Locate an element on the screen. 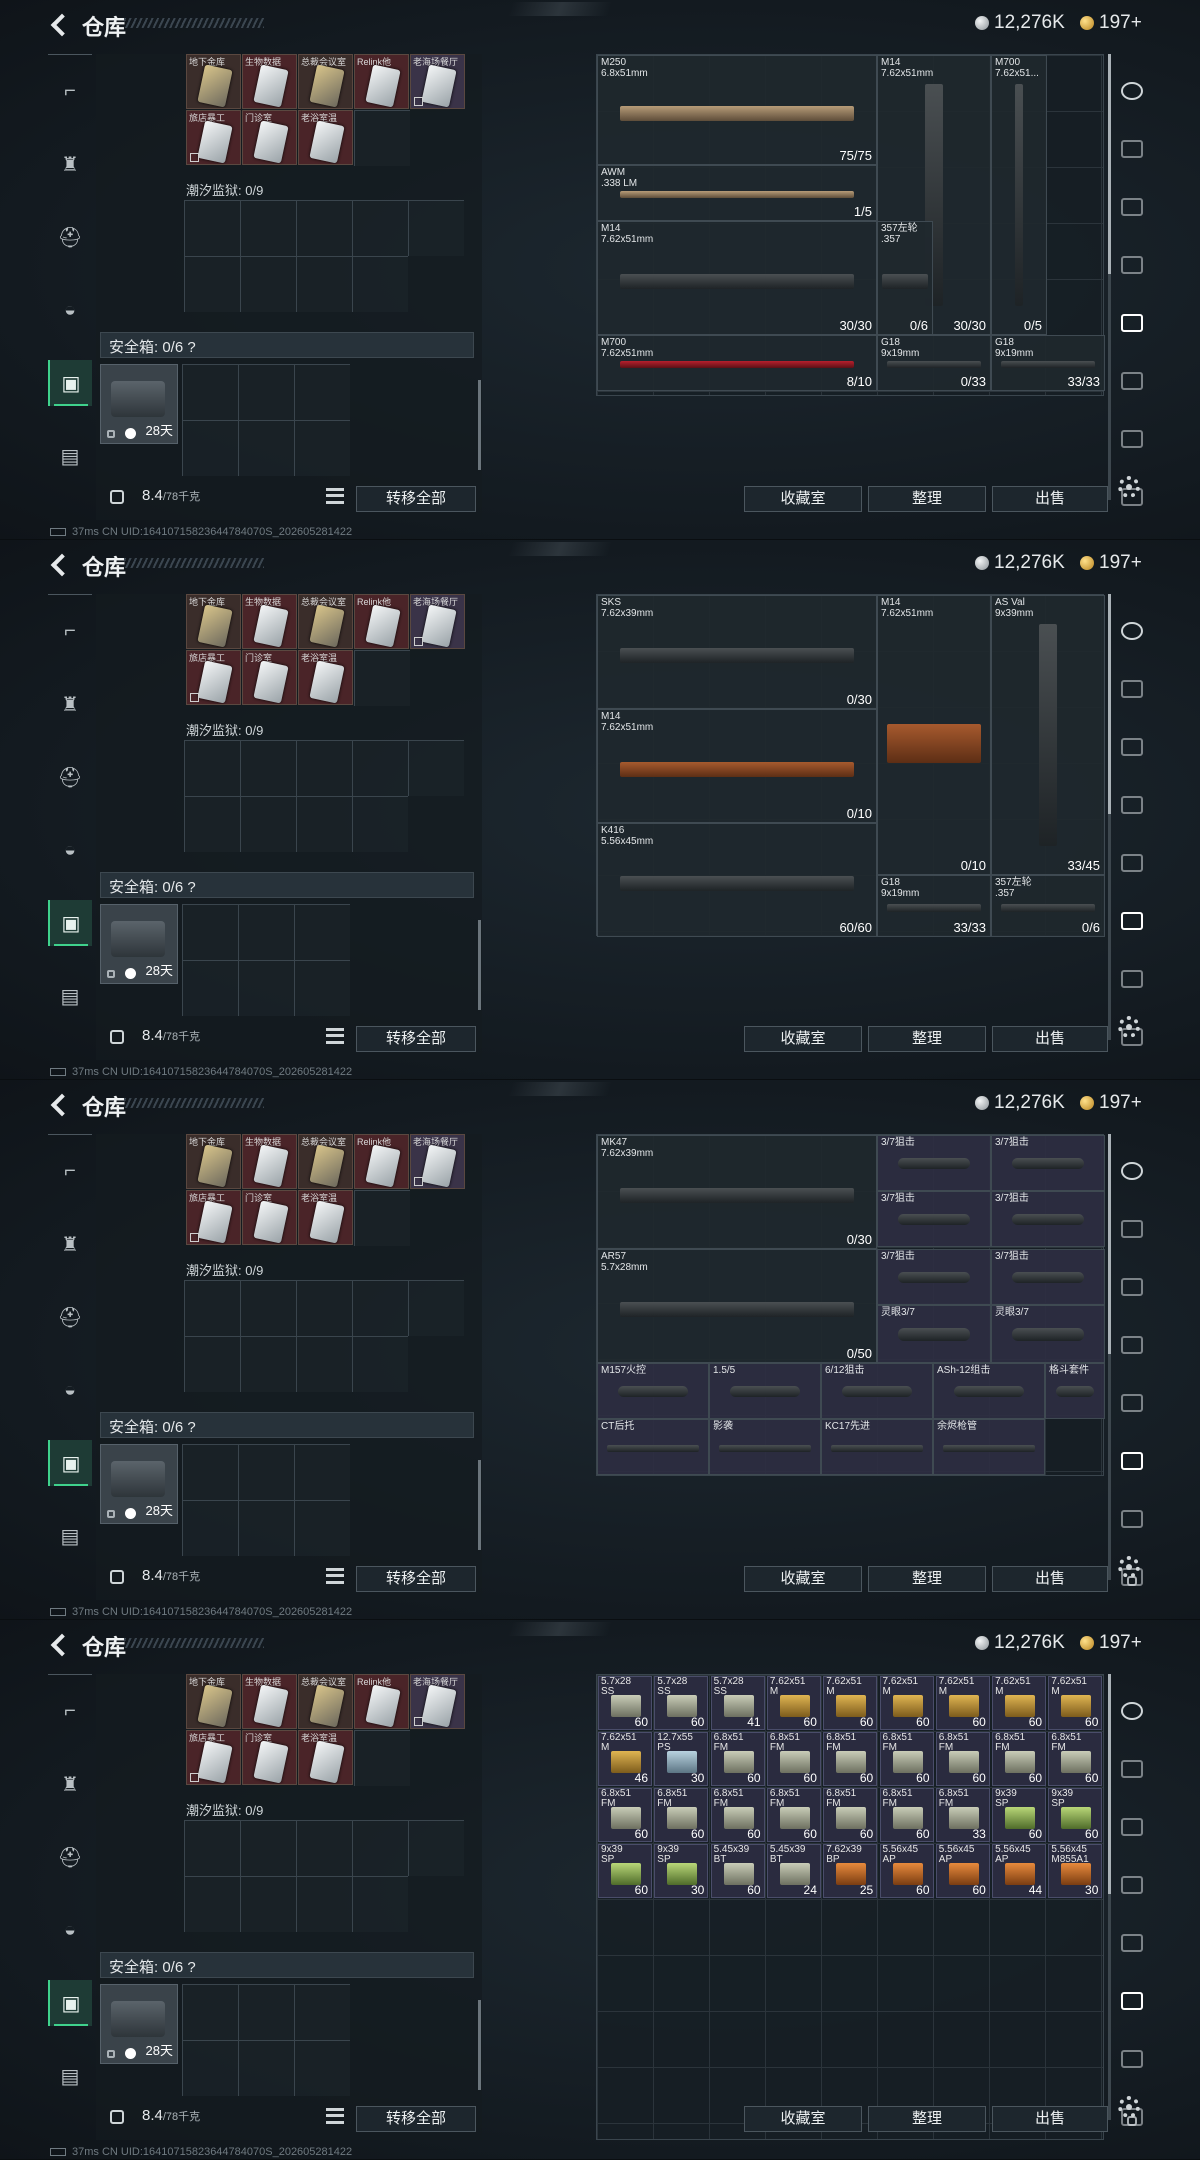  keycard-tile: 总裁会议室 is located at coordinates (325, 81).